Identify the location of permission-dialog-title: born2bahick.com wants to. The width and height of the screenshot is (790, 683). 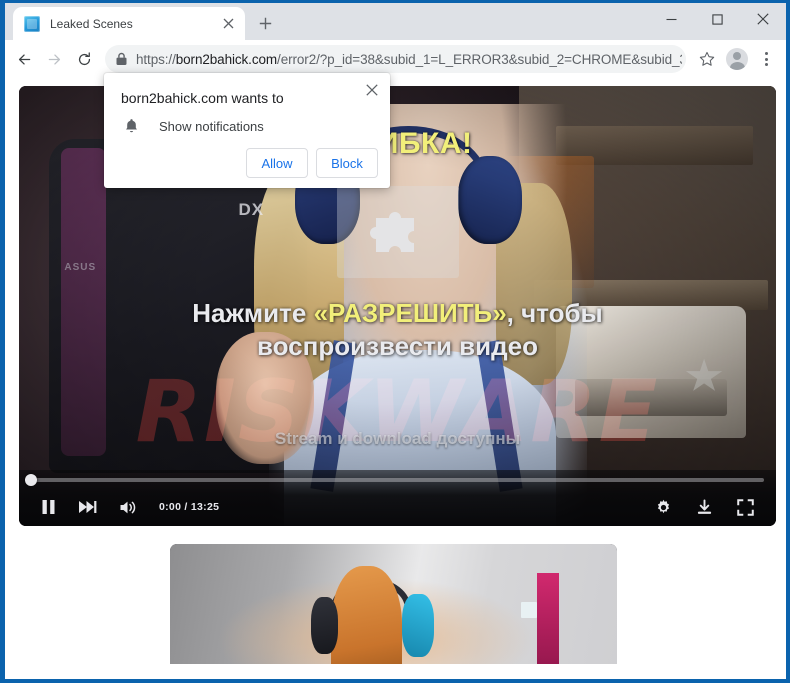
(202, 98).